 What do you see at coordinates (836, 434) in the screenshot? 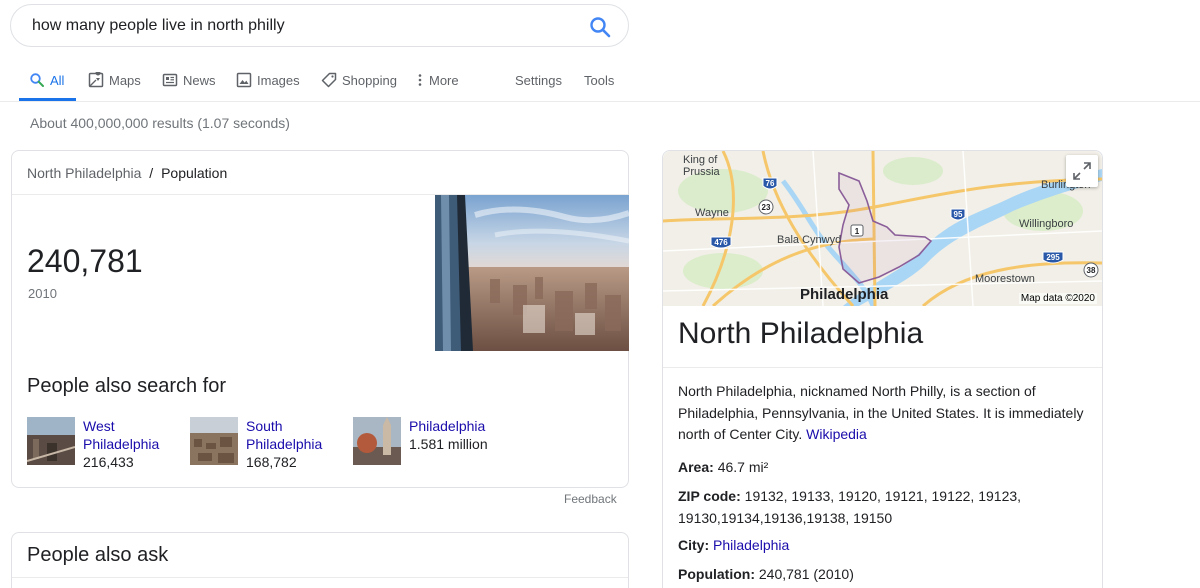
I see `wikipedia-link: Wikipedia` at bounding box center [836, 434].